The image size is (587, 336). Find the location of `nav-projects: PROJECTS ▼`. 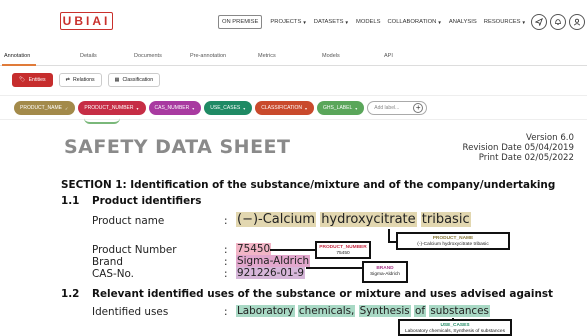

nav-projects: PROJECTS ▼ is located at coordinates (288, 22).